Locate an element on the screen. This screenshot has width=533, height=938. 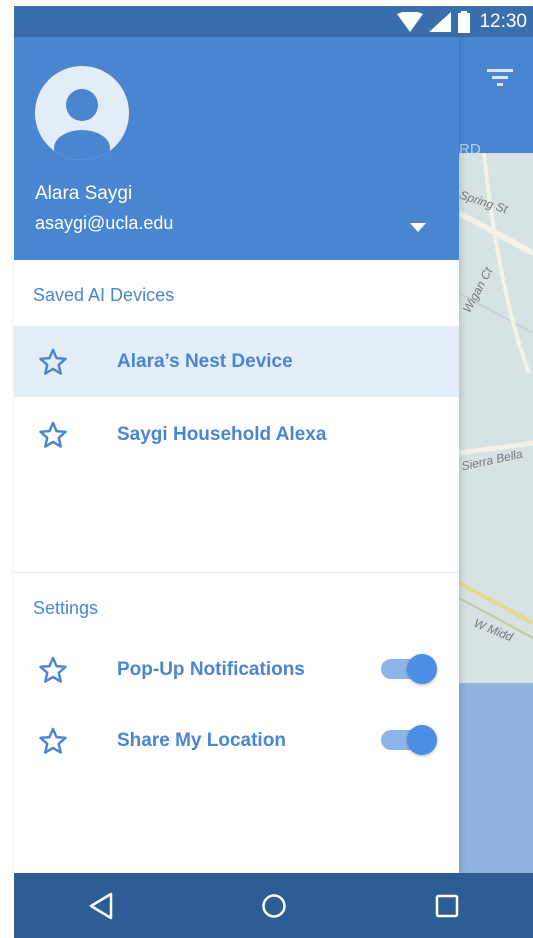
recents-icon is located at coordinates (446, 905).